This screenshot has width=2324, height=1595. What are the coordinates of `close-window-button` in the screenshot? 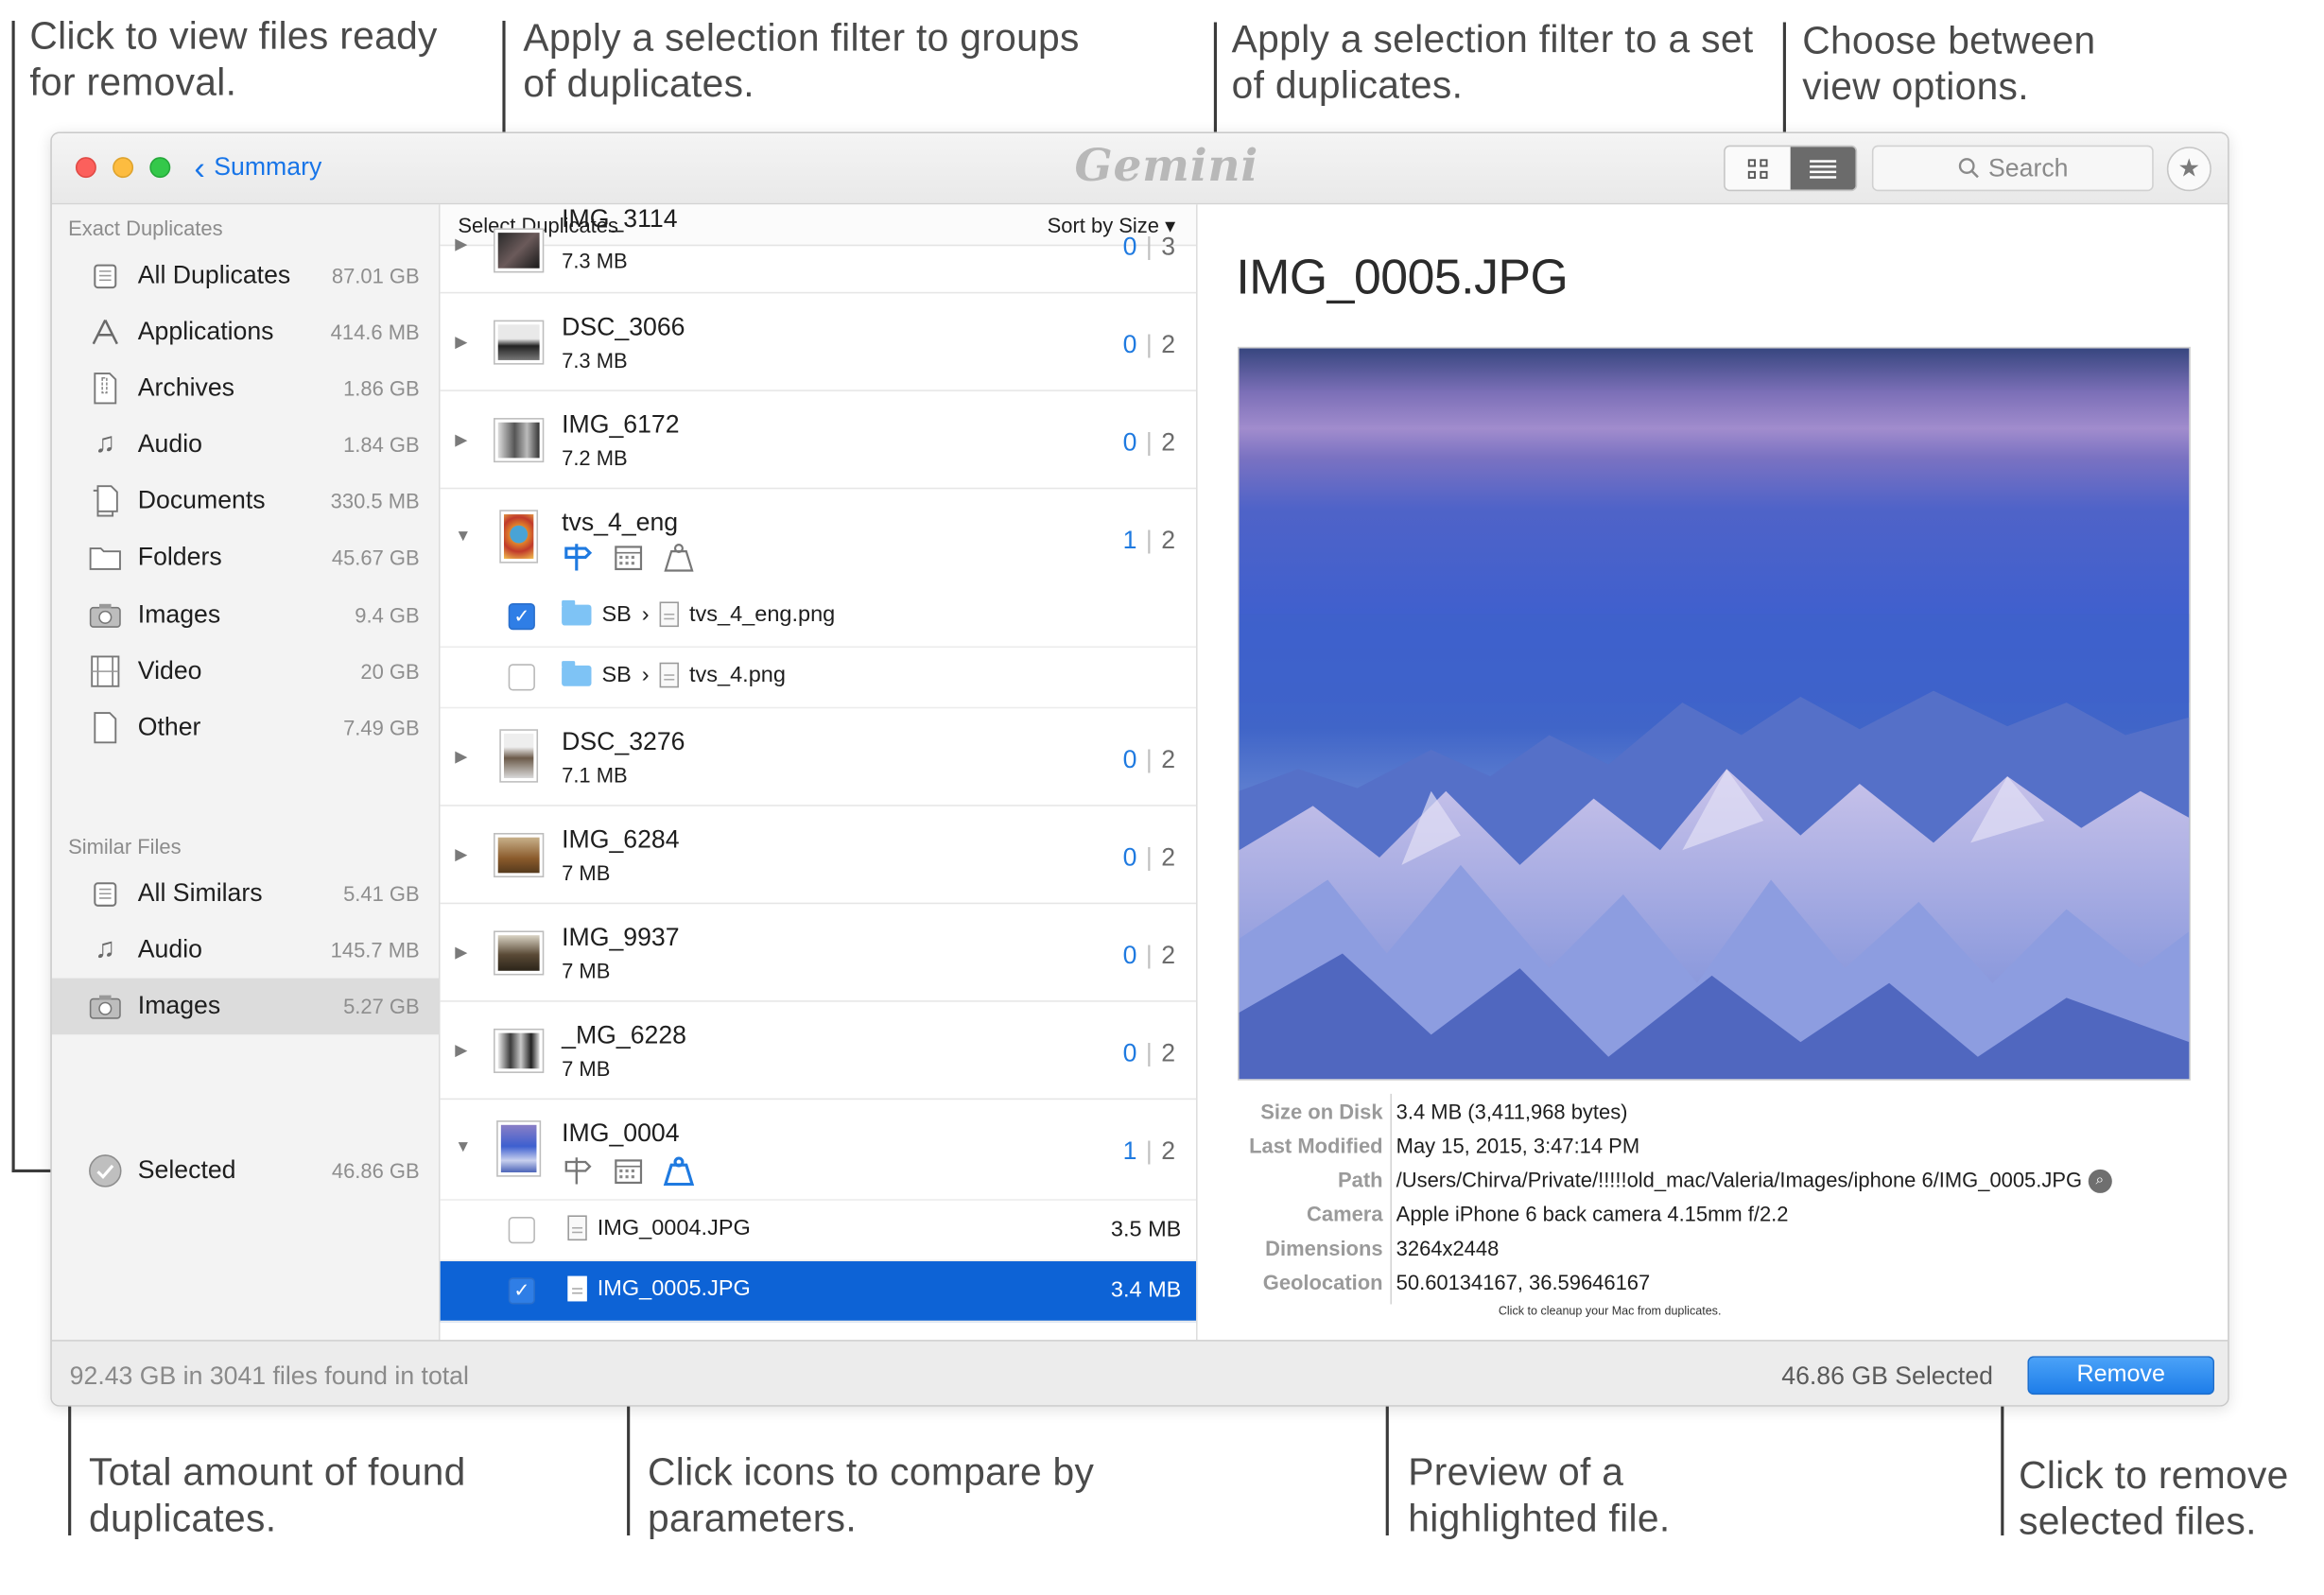 It's located at (85, 168).